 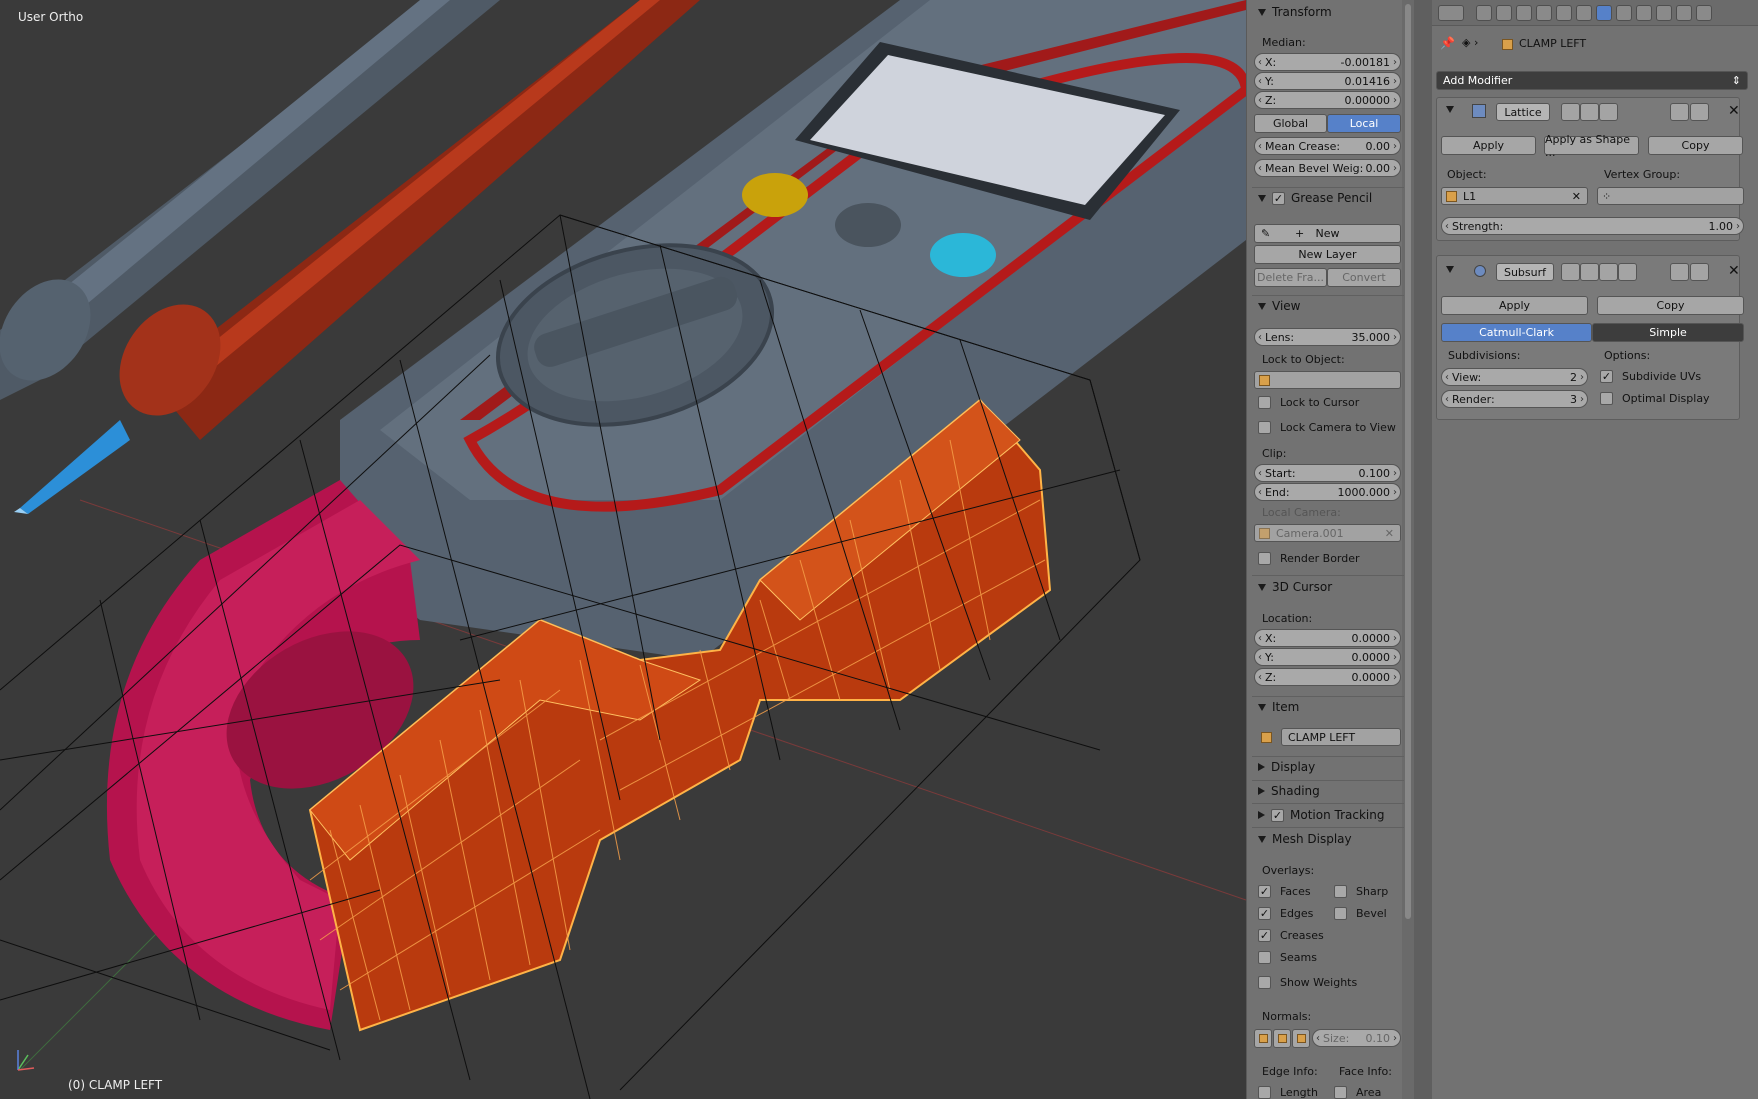 What do you see at coordinates (1668, 332) in the screenshot?
I see `simple-button: Simple` at bounding box center [1668, 332].